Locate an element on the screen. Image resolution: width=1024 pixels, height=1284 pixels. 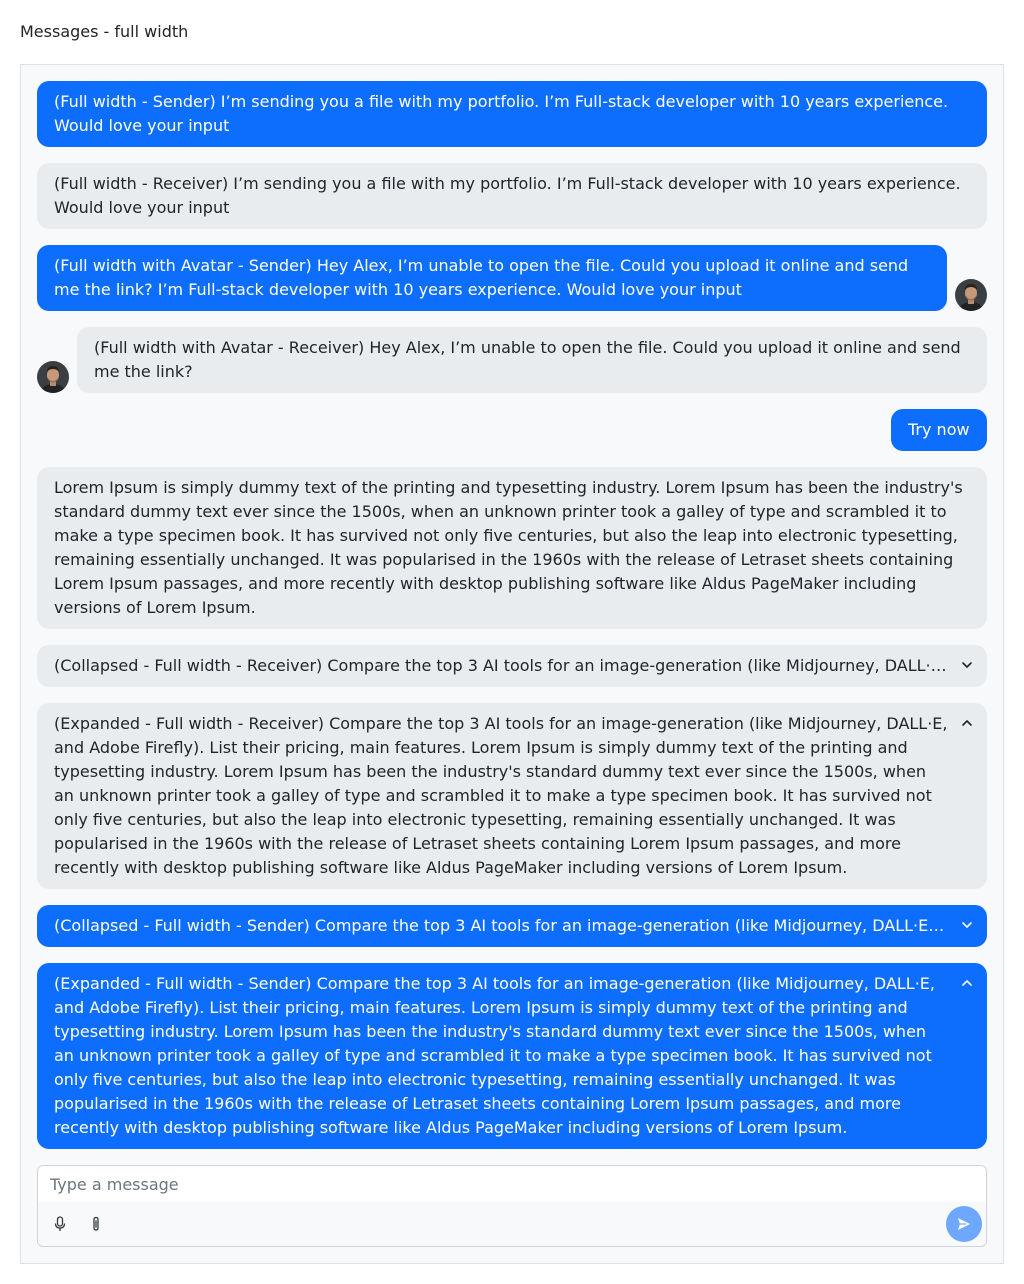
send-button is located at coordinates (964, 1224).